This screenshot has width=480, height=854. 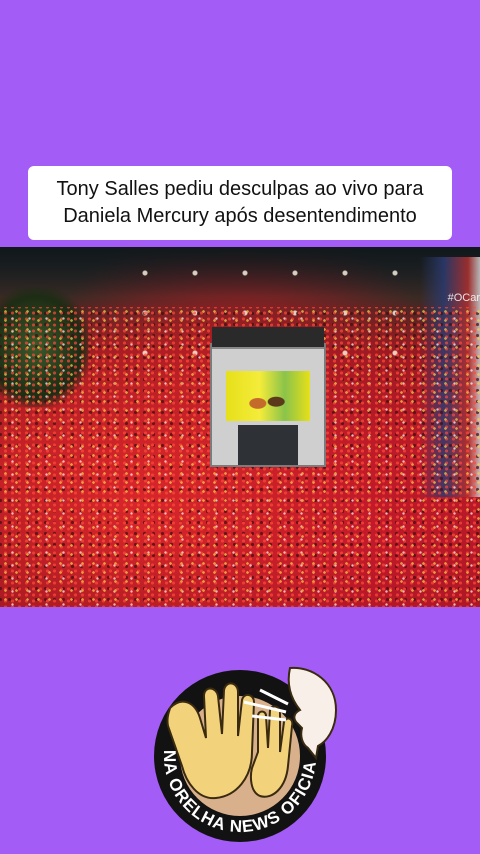 What do you see at coordinates (463, 298) in the screenshot?
I see `video-watermark: #OCar` at bounding box center [463, 298].